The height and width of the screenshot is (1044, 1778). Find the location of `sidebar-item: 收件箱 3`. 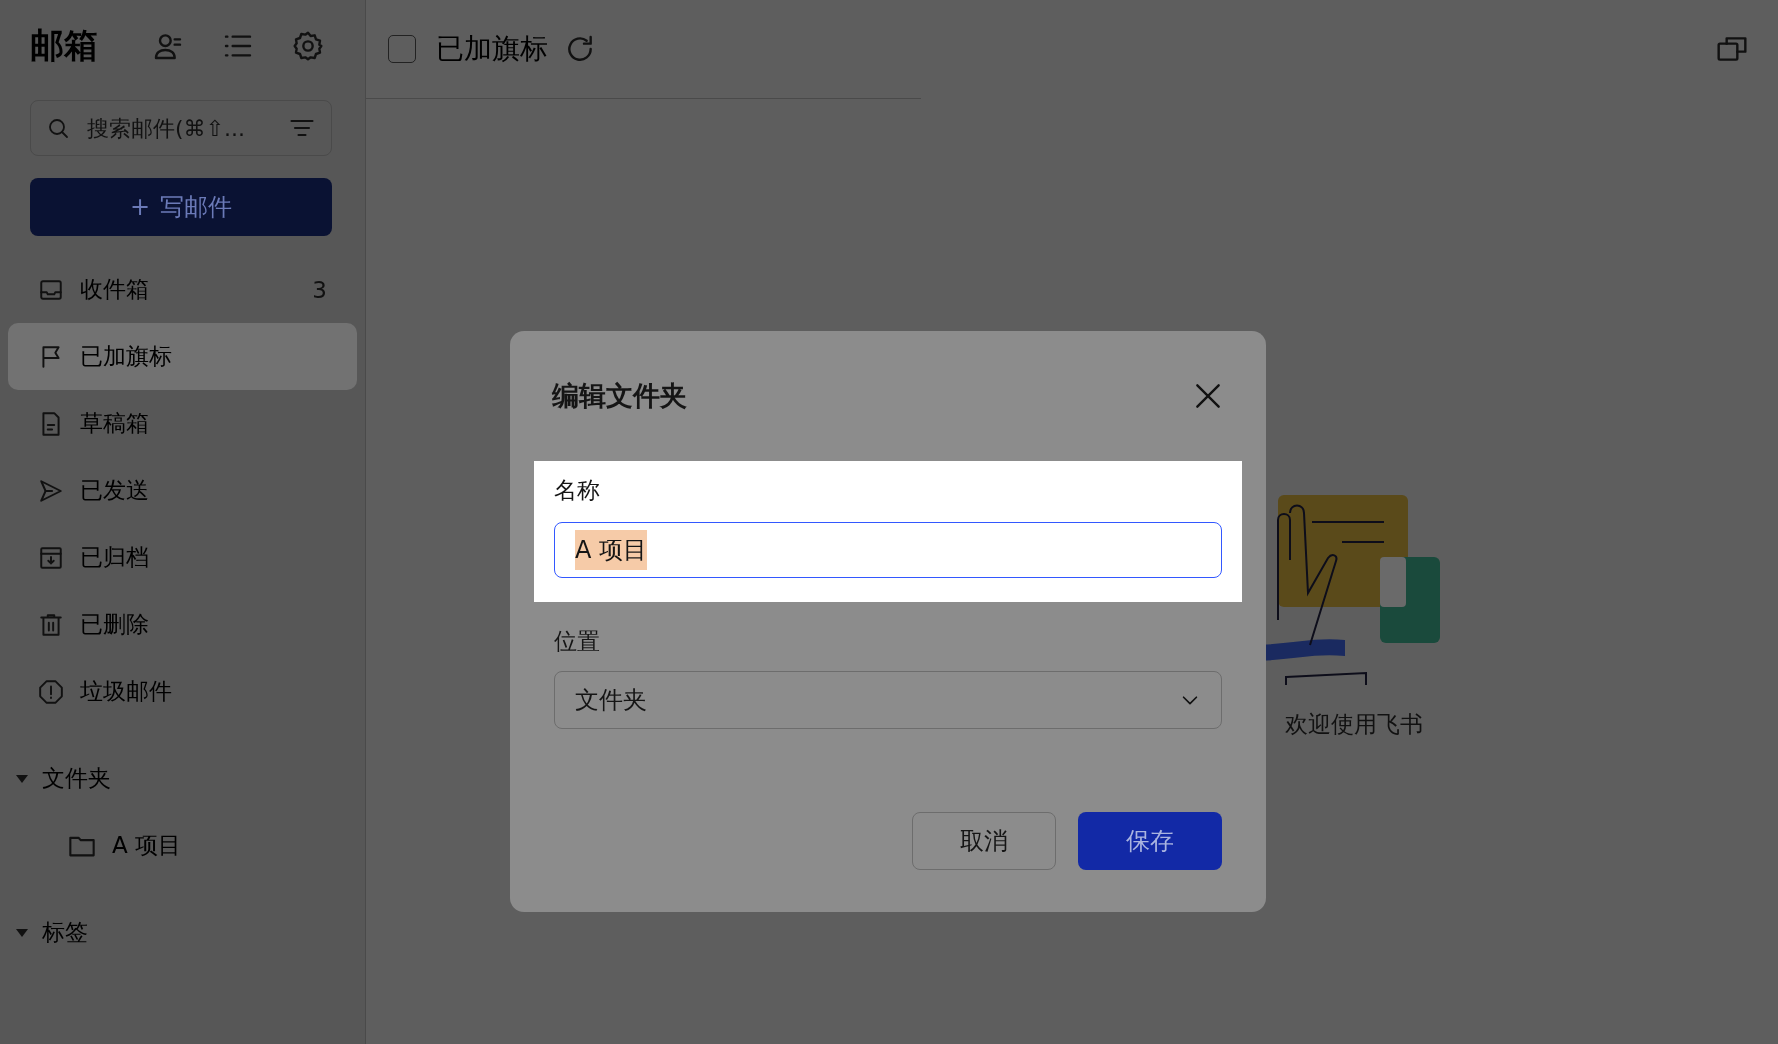

sidebar-item: 收件箱 3 is located at coordinates (182, 289).